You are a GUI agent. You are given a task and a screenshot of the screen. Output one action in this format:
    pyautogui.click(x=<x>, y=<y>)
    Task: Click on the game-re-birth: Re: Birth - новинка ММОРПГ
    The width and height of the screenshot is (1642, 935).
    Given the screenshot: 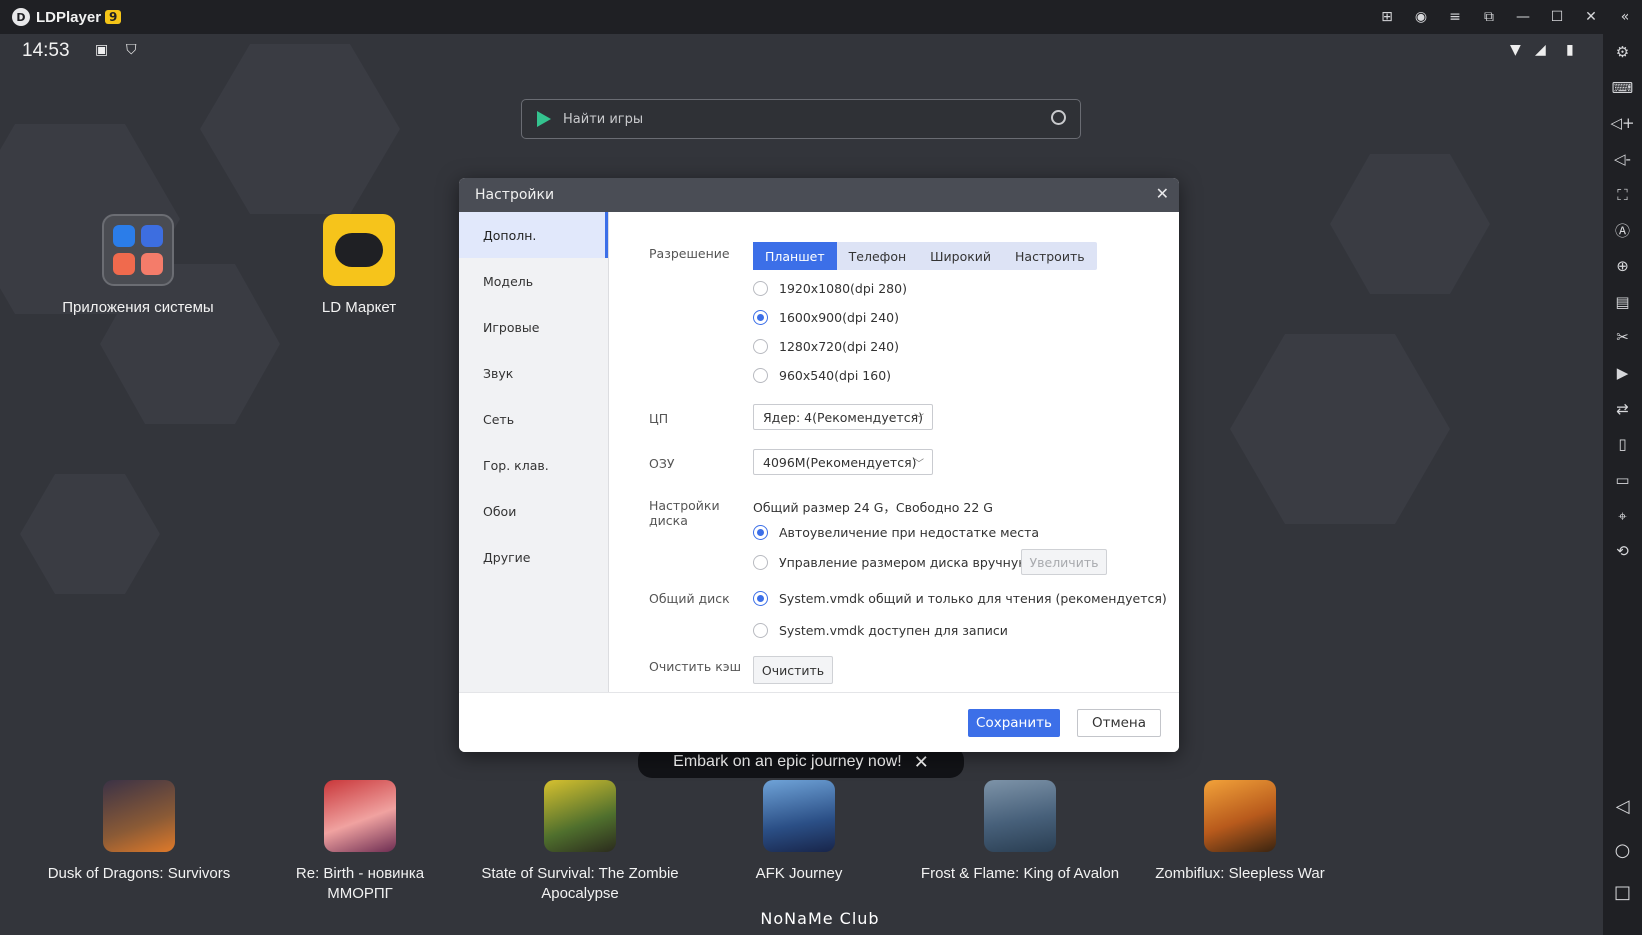 What is the action you would take?
    pyautogui.click(x=360, y=842)
    